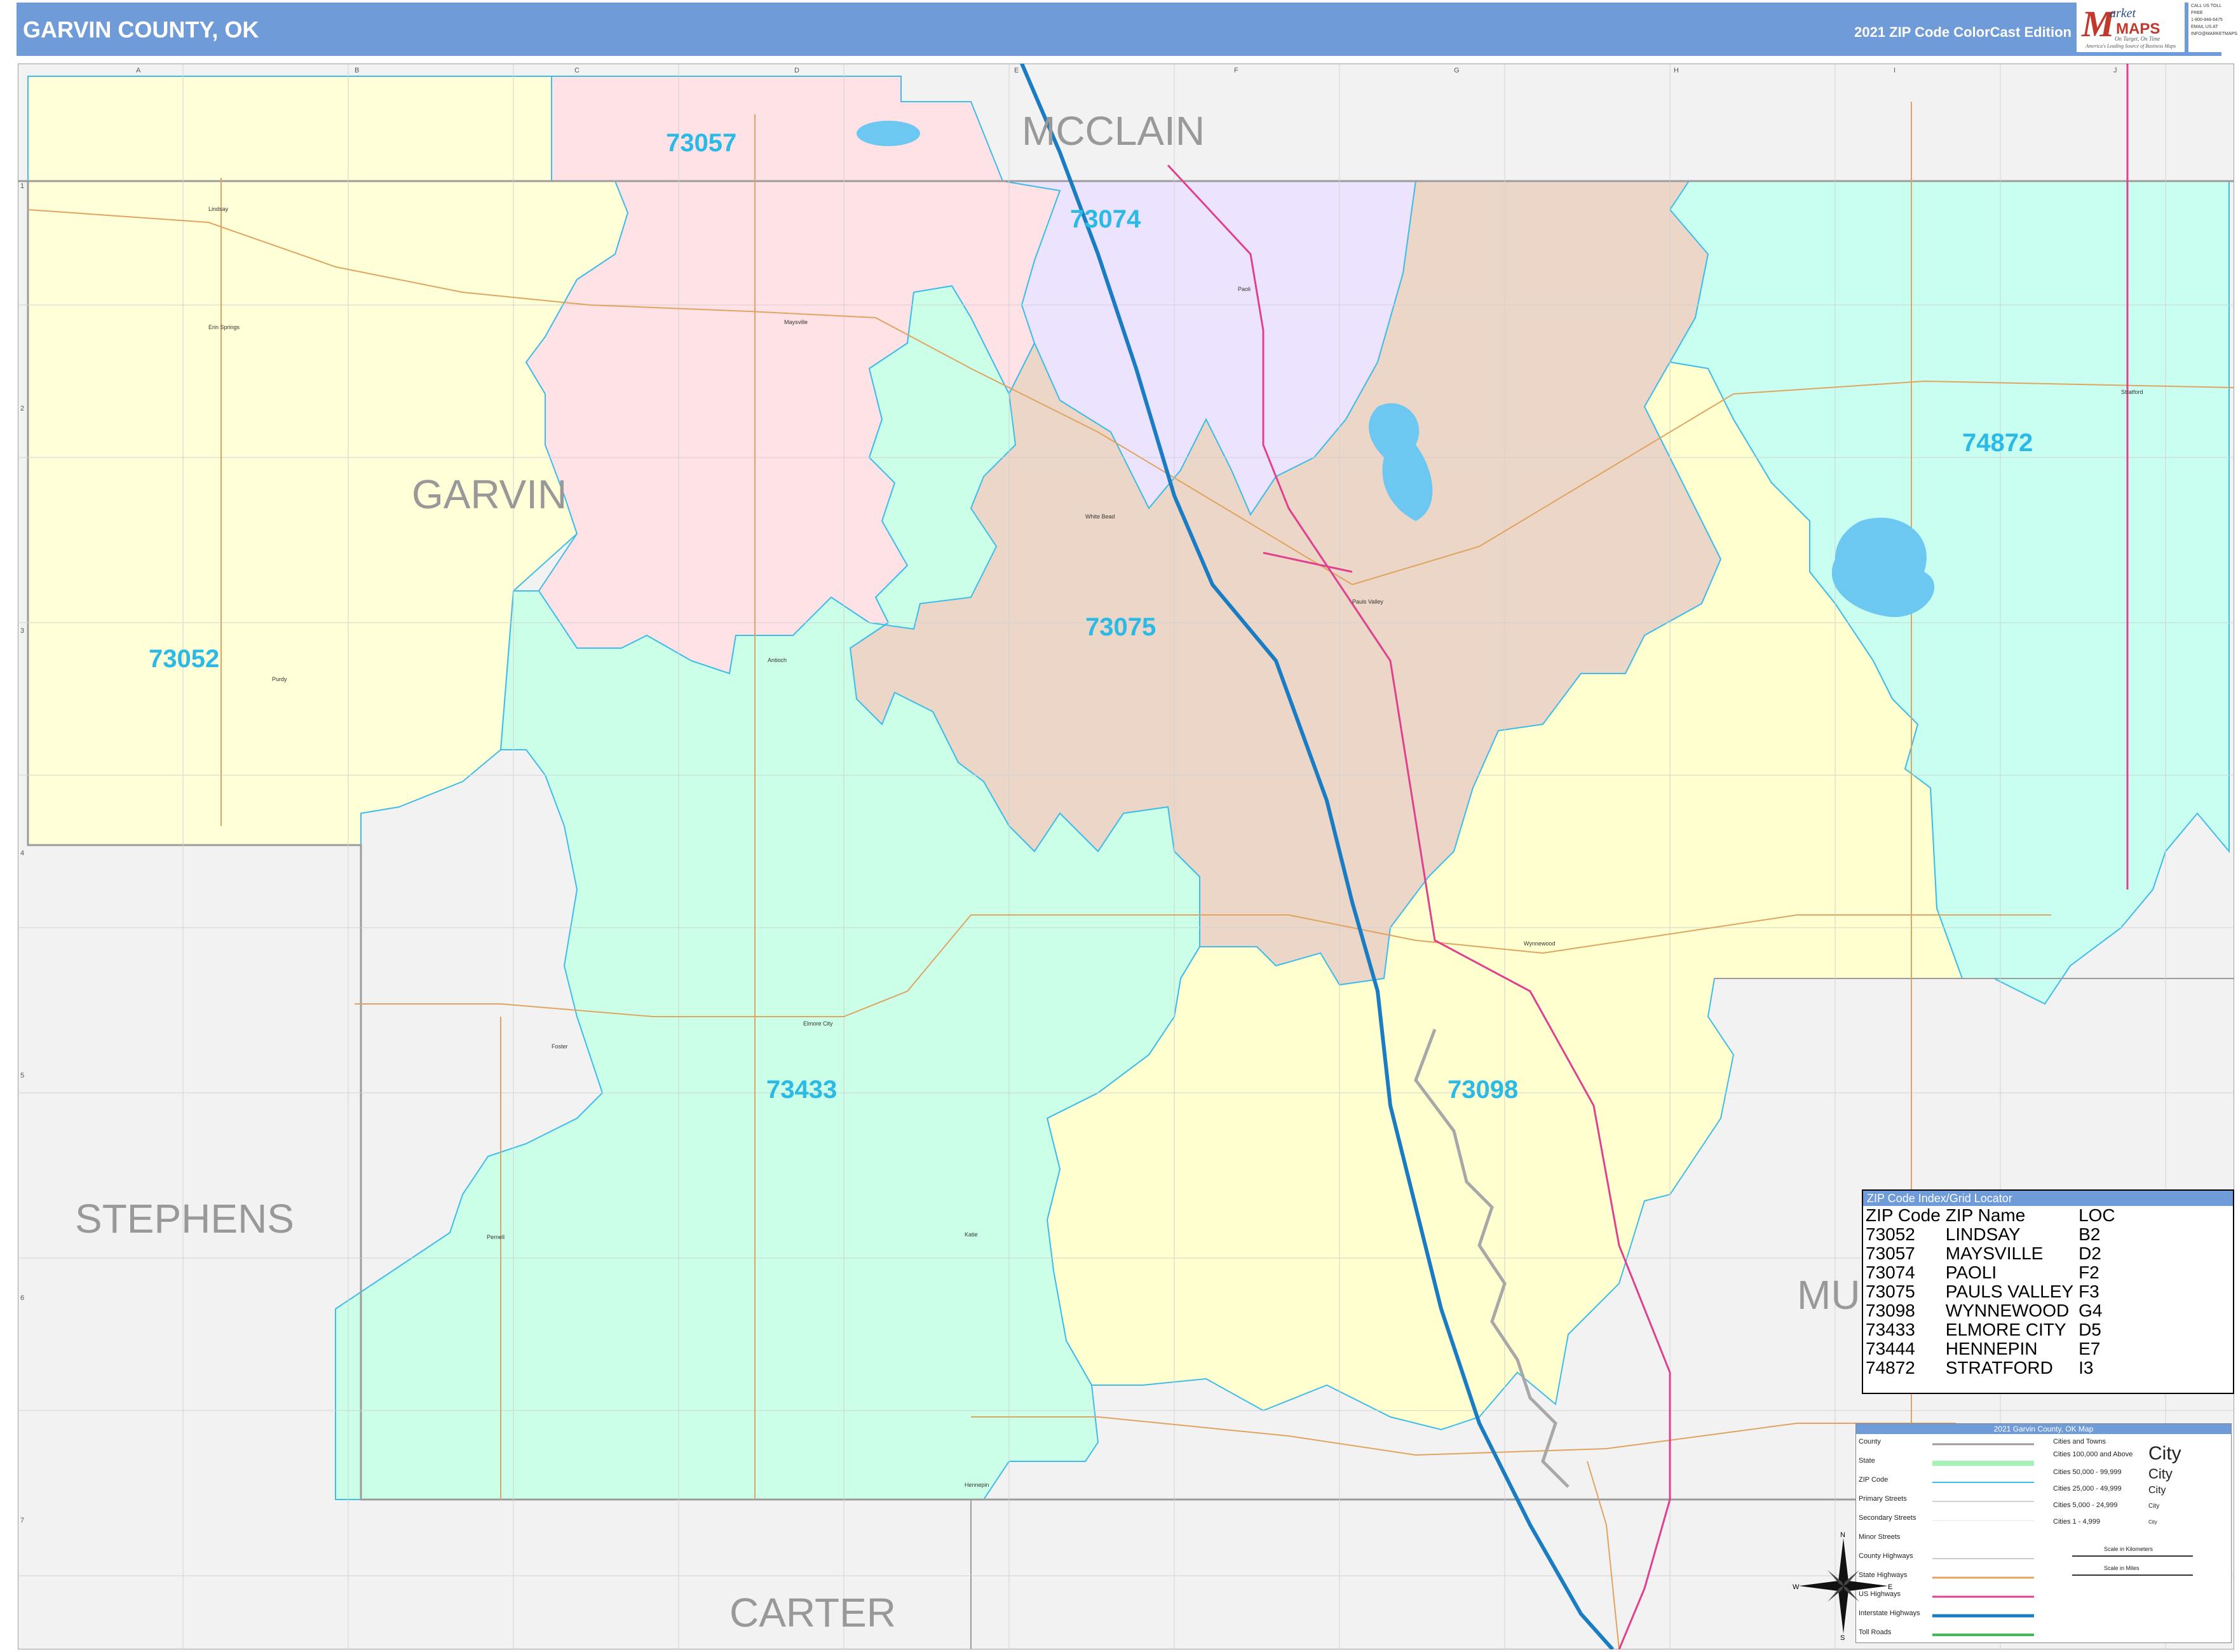  I want to click on legend-city-item: Cities 1 - 4,999, so click(2076, 1522).